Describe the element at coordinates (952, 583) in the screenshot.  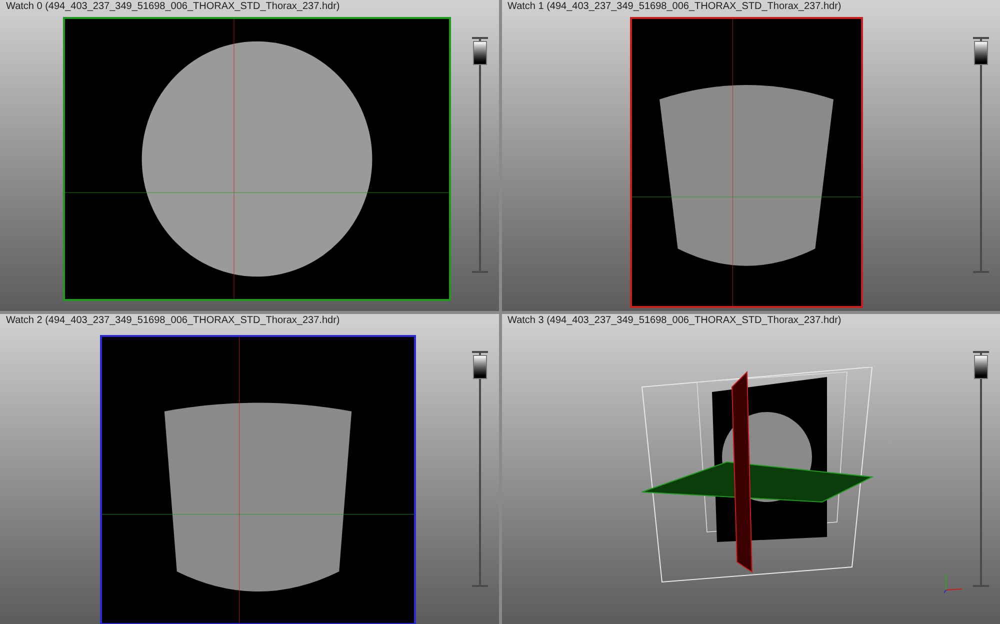
I see `axes-icon` at that location.